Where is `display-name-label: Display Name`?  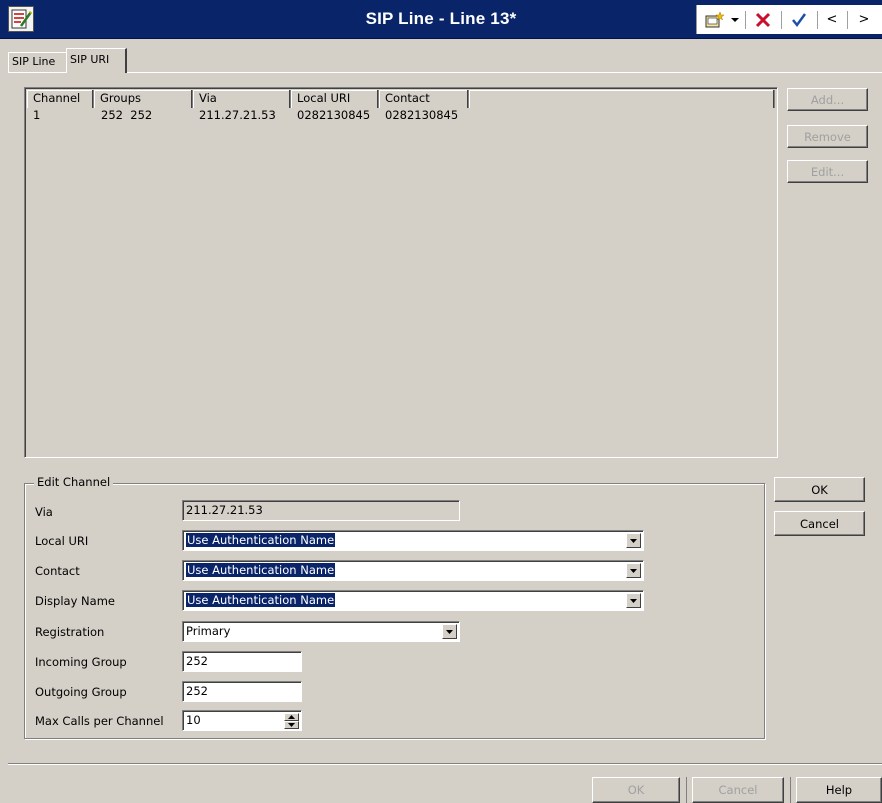 display-name-label: Display Name is located at coordinates (75, 601).